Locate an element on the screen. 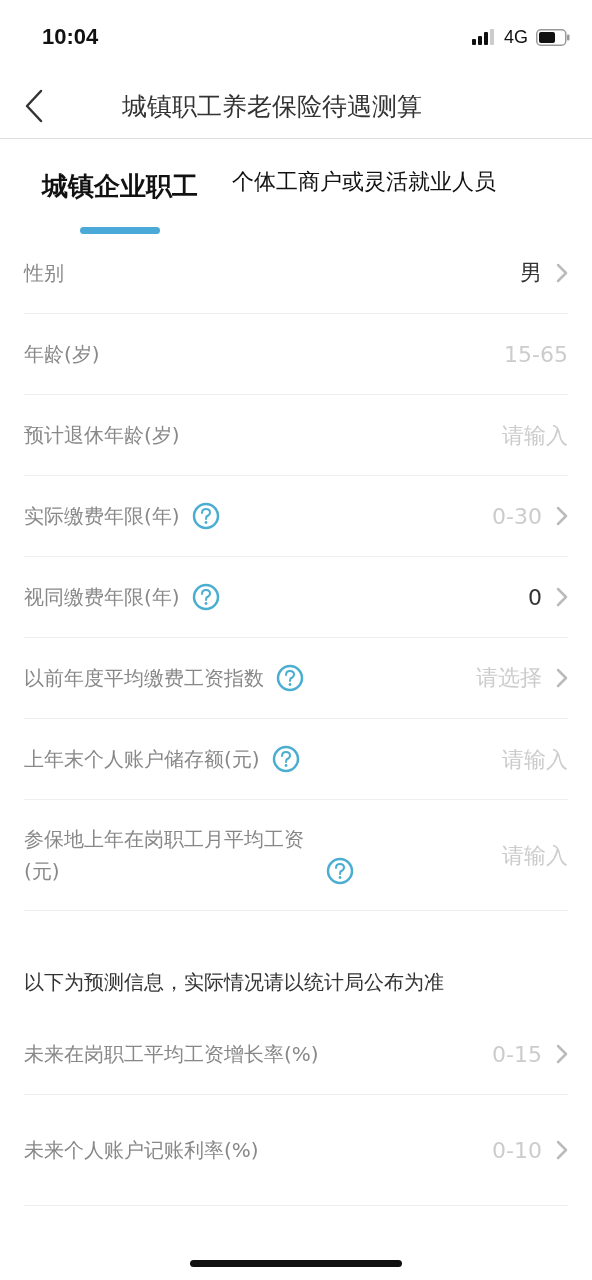 This screenshot has height=1280, width=592. field-label: 预计退休年龄(岁) is located at coordinates (102, 435).